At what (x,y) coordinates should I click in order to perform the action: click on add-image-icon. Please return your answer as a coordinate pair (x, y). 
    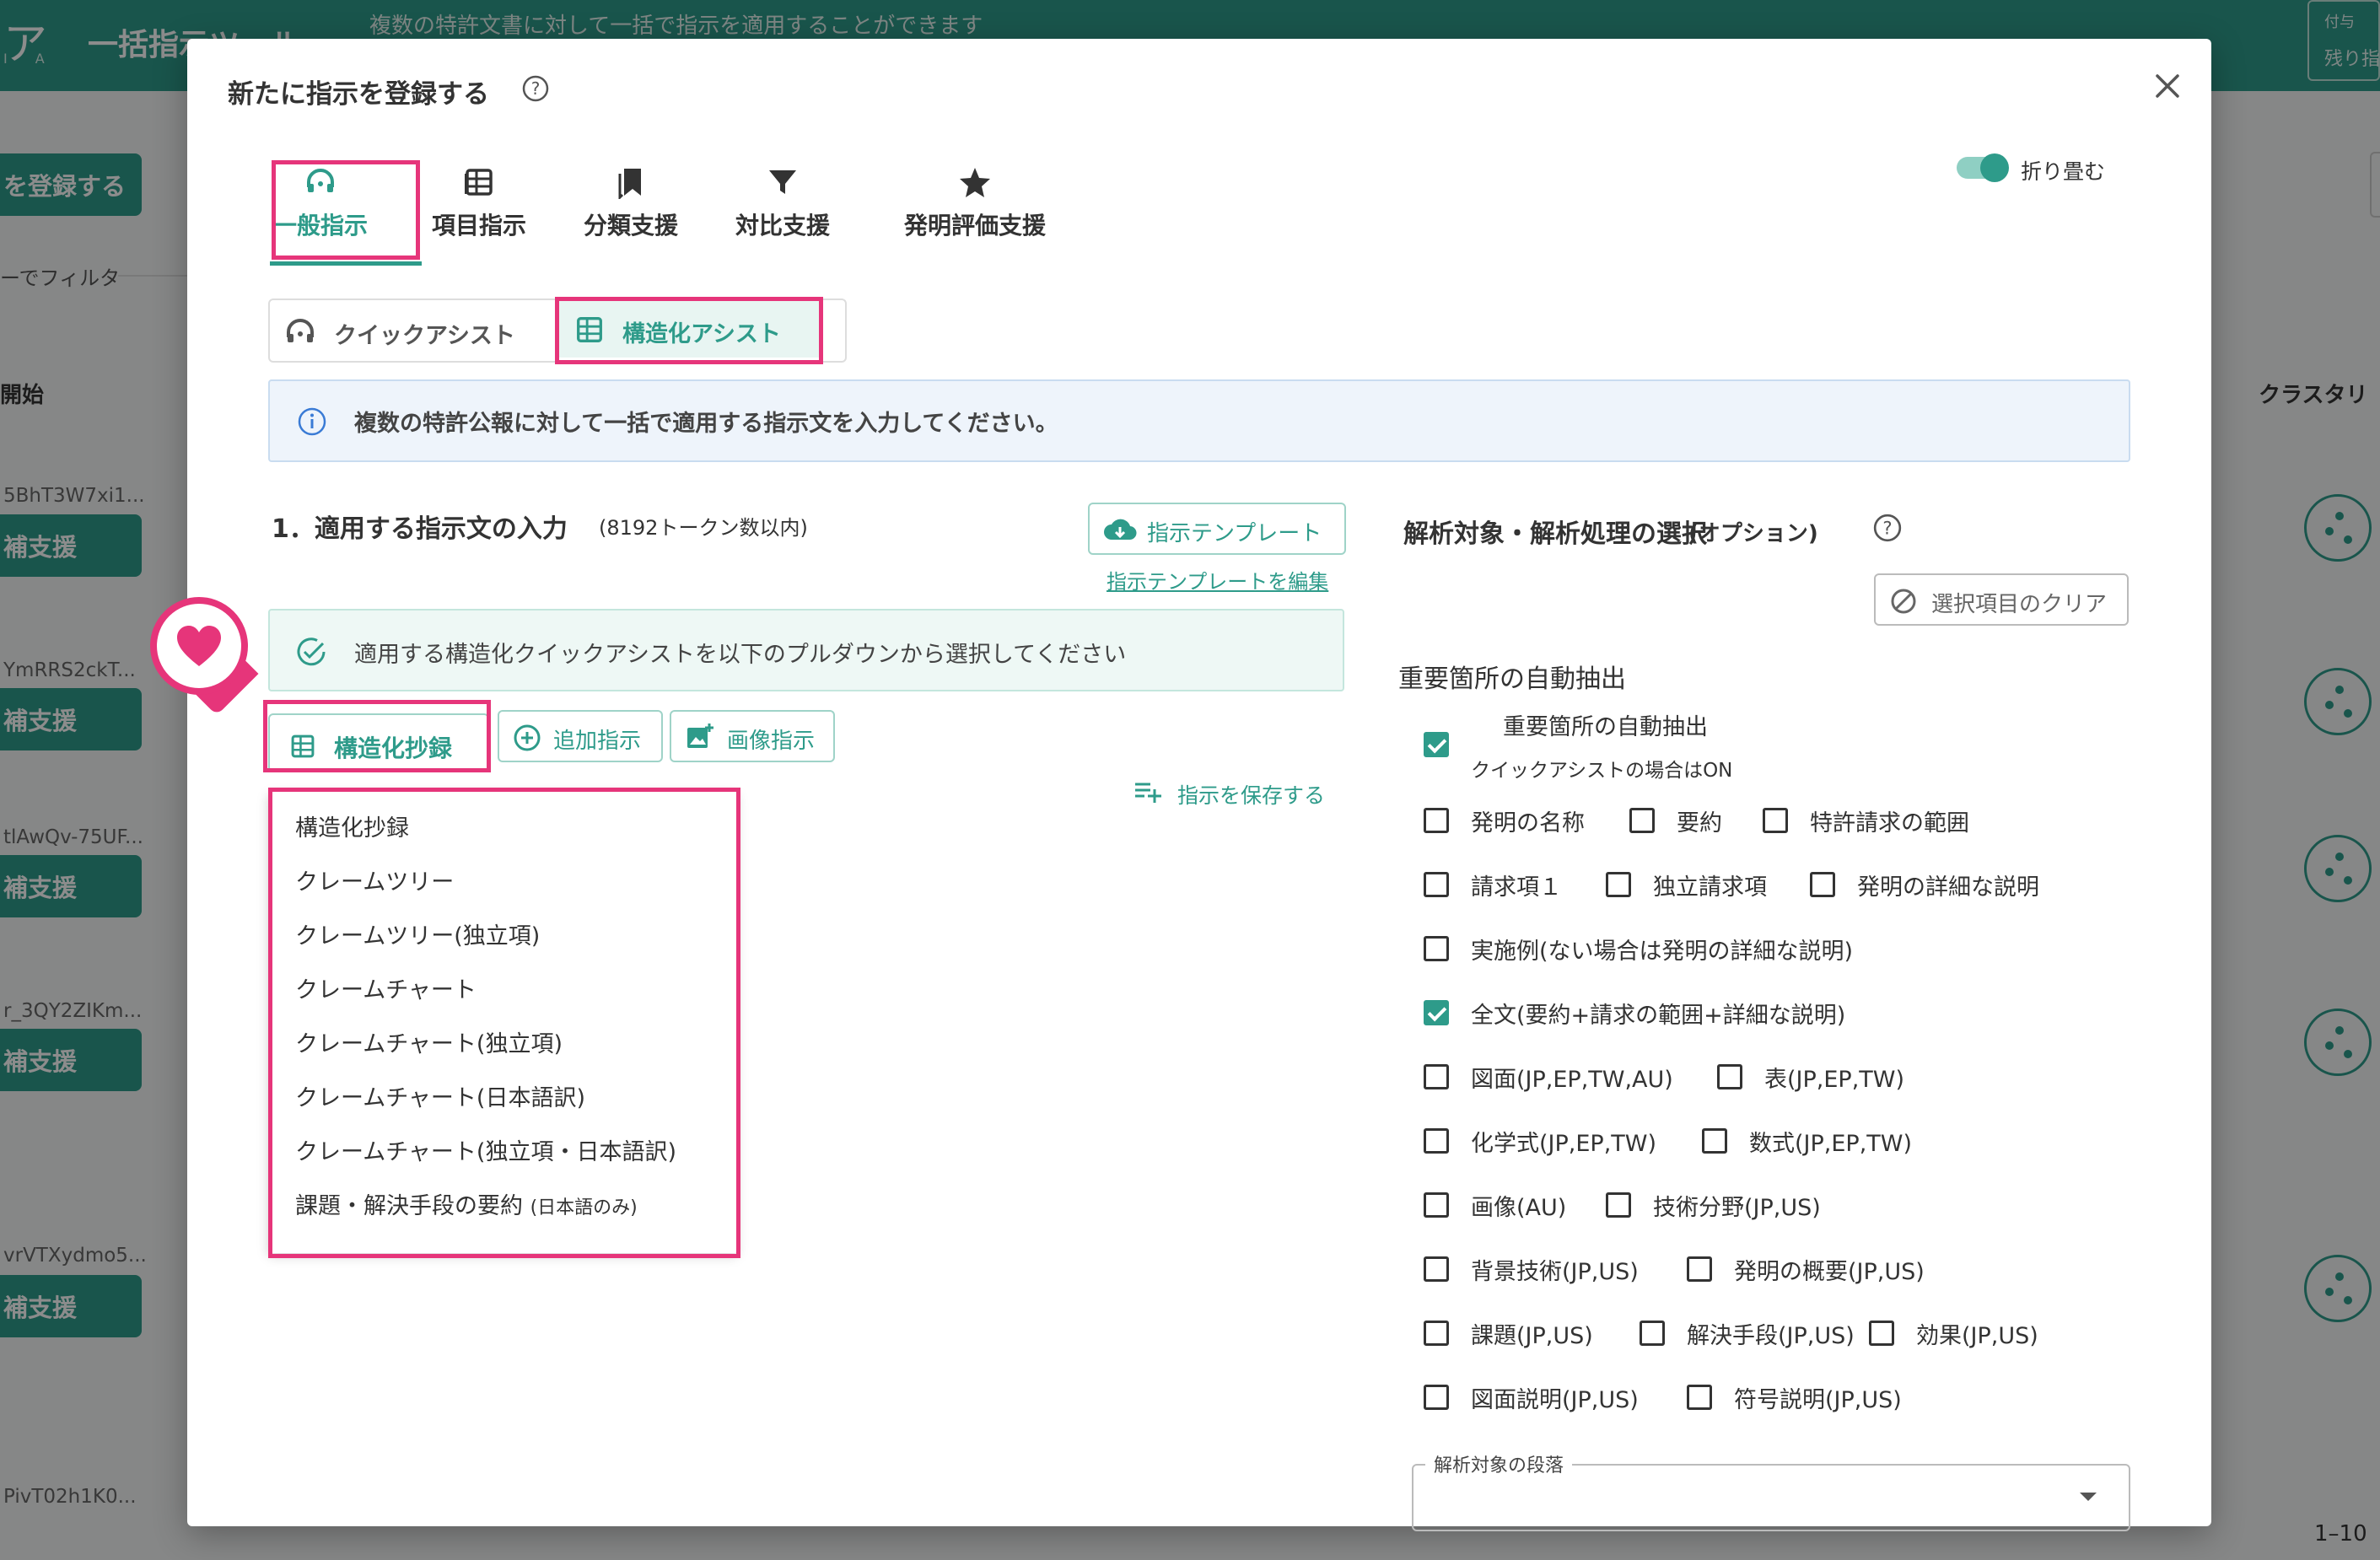
    Looking at the image, I should click on (700, 736).